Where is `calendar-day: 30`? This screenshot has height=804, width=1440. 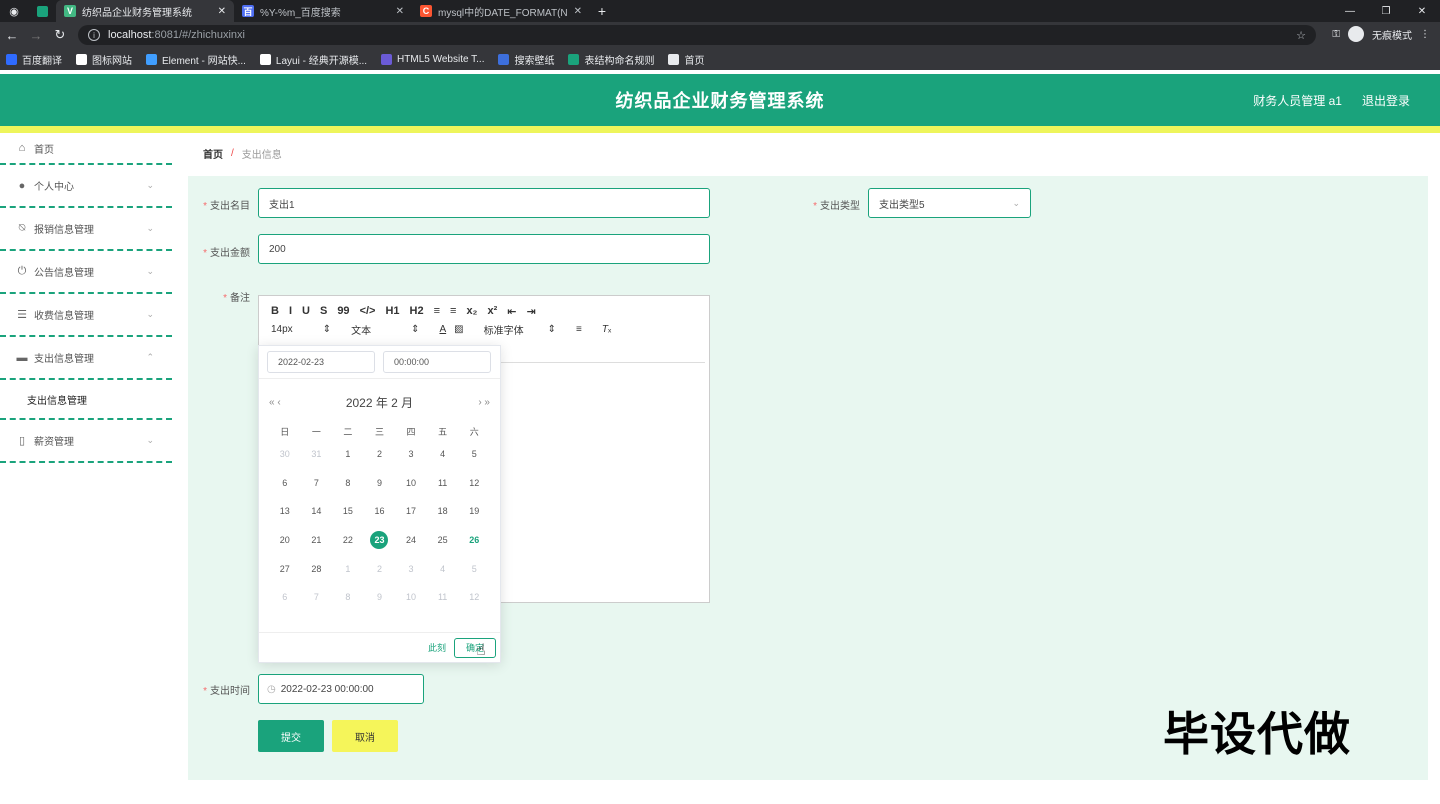 calendar-day: 30 is located at coordinates (285, 454).